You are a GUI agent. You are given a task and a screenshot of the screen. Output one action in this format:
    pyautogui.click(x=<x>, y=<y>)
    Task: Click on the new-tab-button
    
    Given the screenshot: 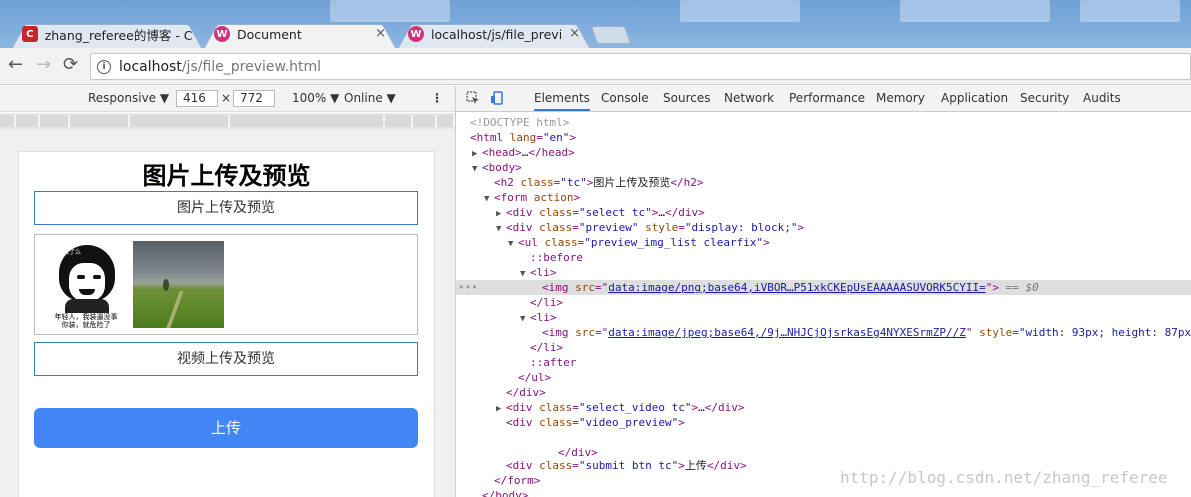 What is the action you would take?
    pyautogui.click(x=611, y=35)
    